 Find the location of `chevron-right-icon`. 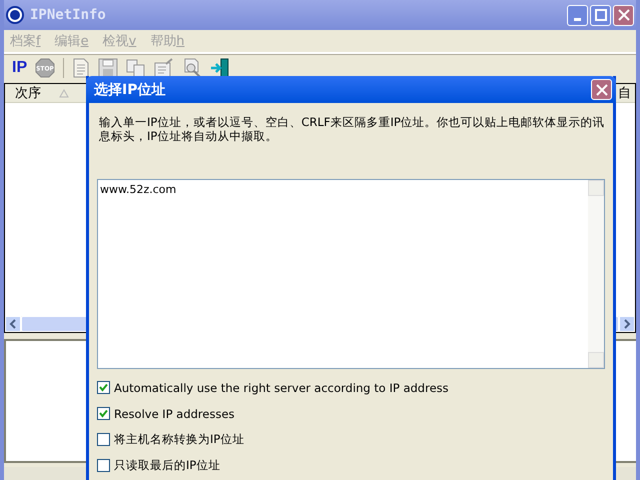

chevron-right-icon is located at coordinates (627, 324).